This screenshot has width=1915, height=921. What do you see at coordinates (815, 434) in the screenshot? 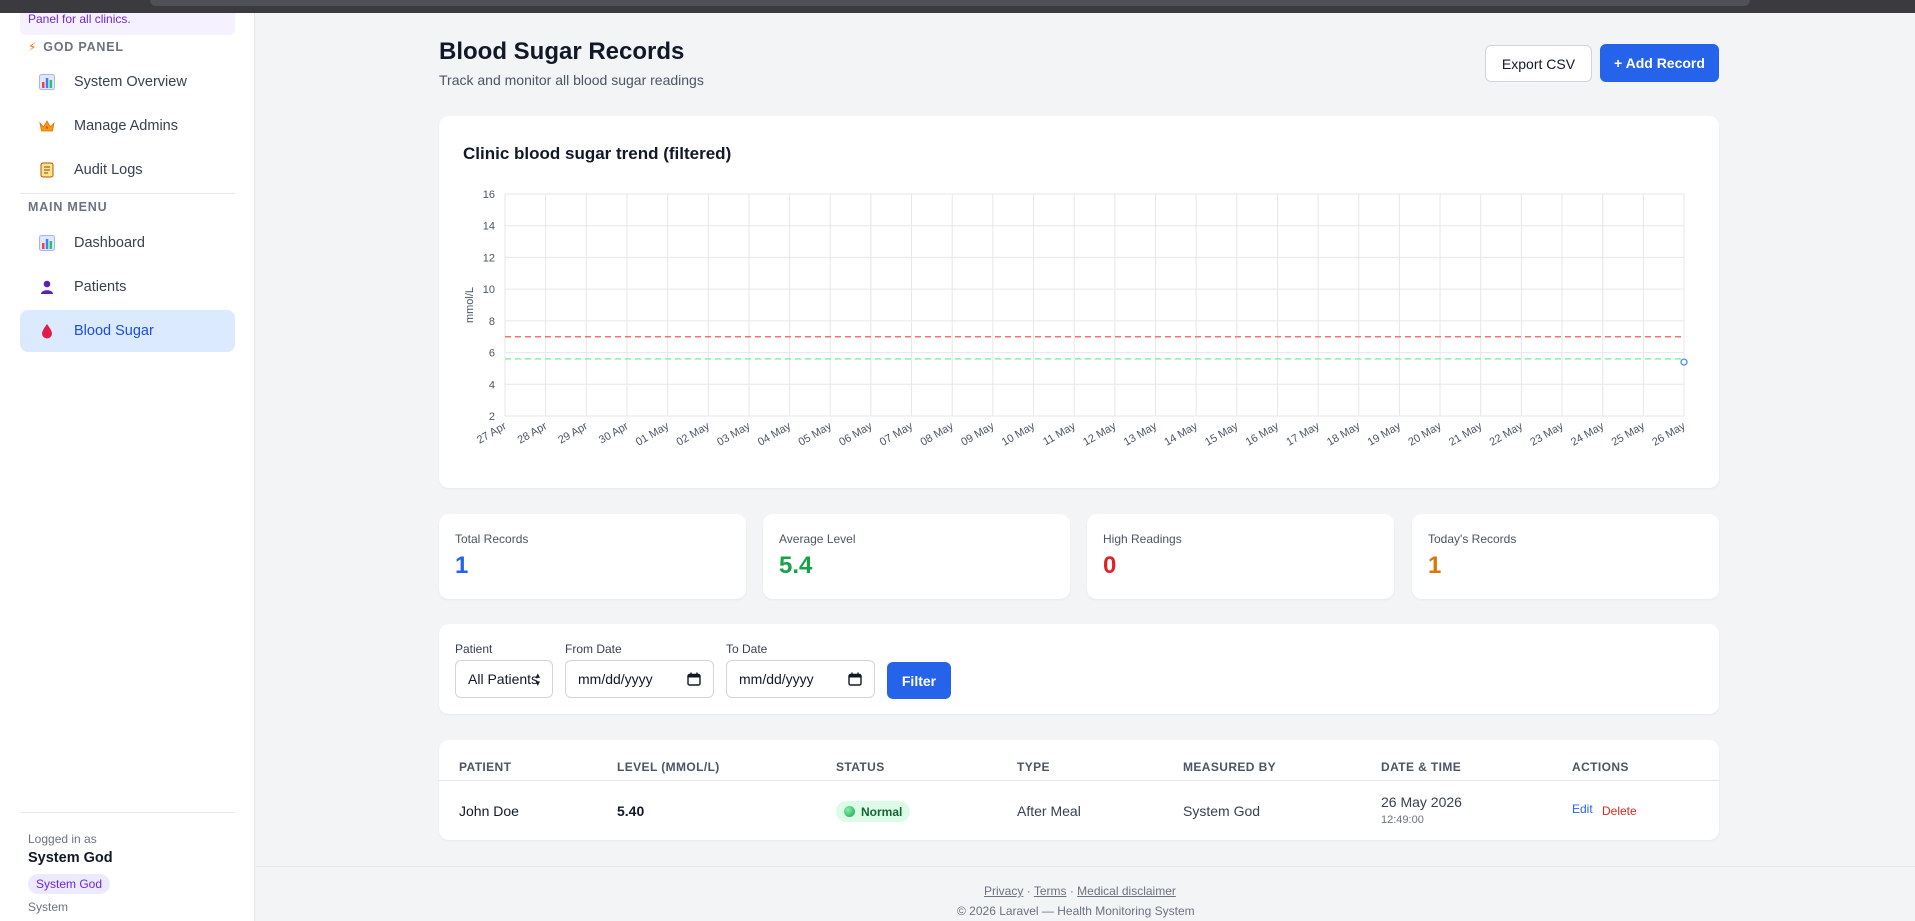
I see `x-tick-label: 05 May` at bounding box center [815, 434].